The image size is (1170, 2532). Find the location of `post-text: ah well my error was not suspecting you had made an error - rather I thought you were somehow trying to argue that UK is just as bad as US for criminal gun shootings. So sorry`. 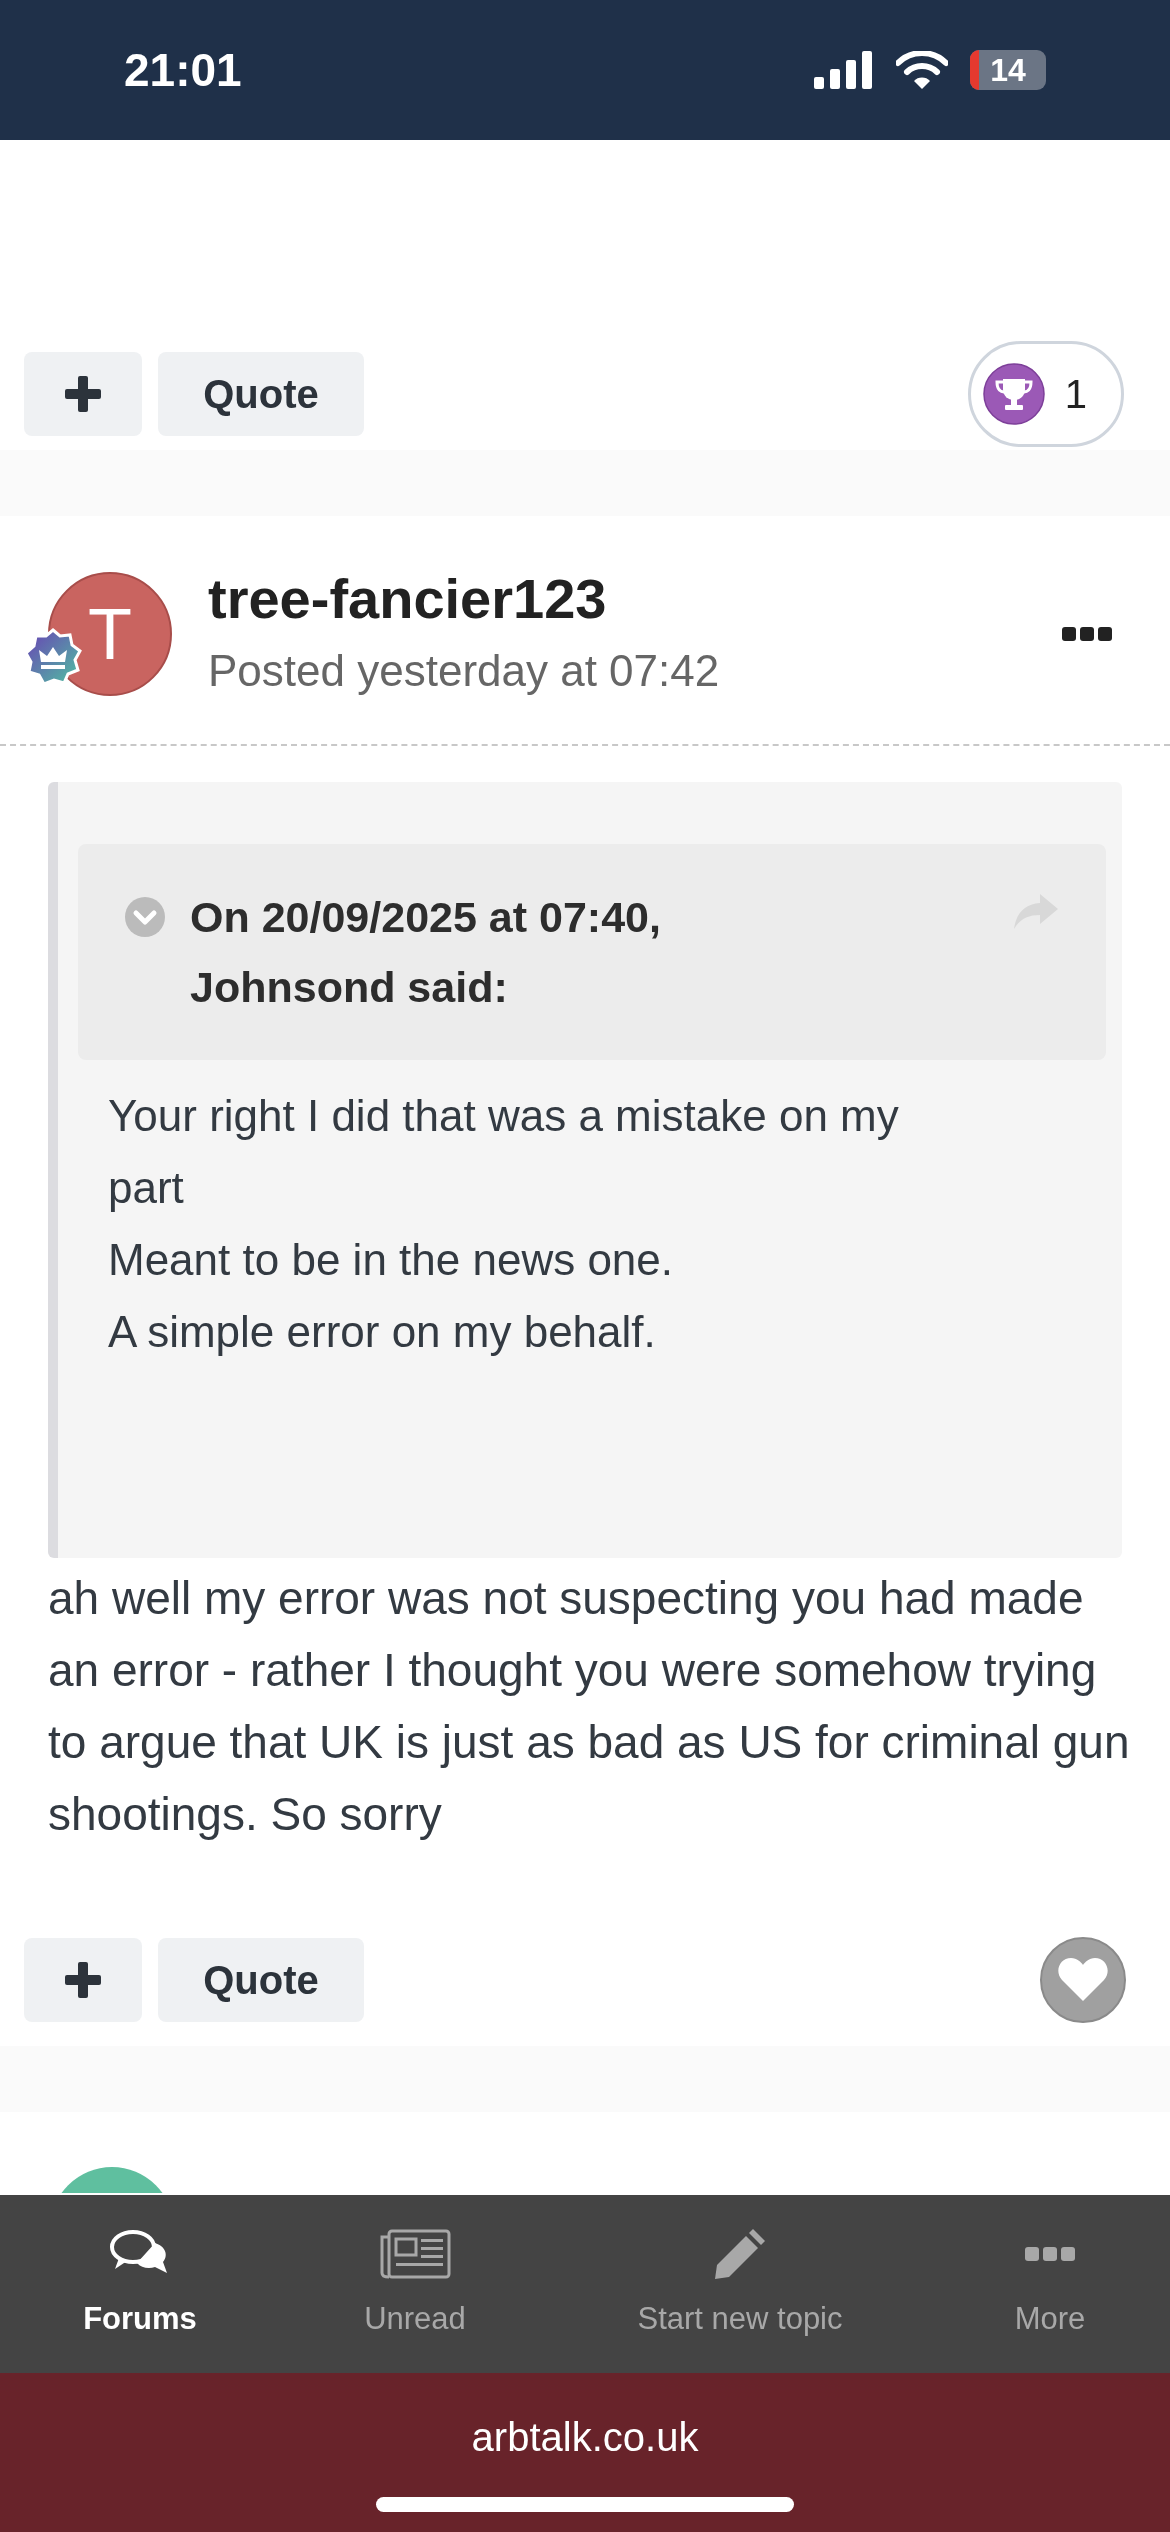

post-text: ah well my error was not suspecting you had made an error - rather I thought you were somehow trying to argue that UK is just as bad as US for criminal gun shootings. So sorry is located at coordinates (589, 1706).